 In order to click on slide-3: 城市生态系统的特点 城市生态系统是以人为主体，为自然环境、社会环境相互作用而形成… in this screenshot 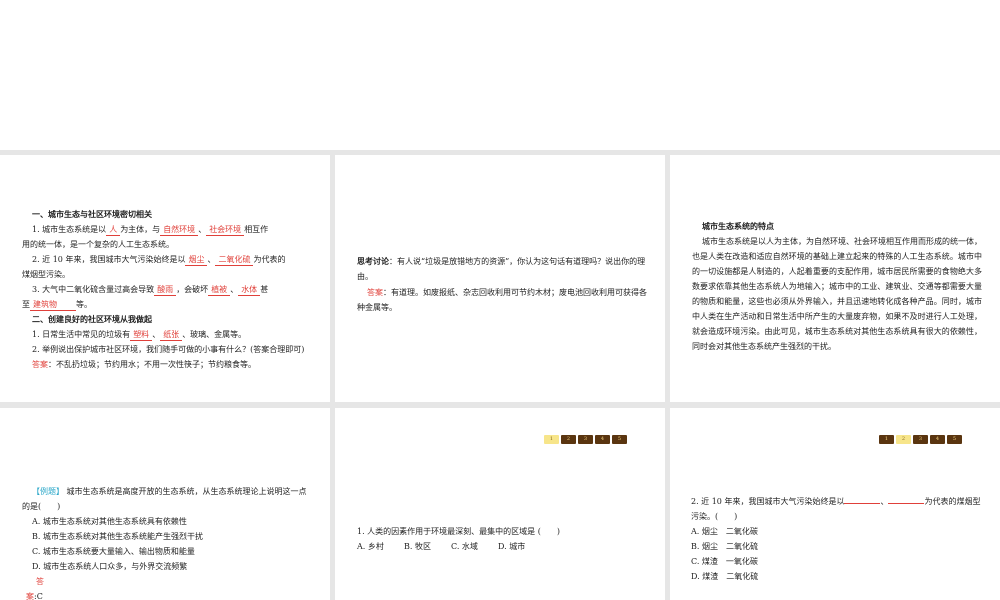, I will do `click(835, 278)`.